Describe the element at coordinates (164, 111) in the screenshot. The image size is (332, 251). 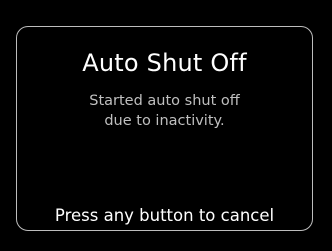
I see `dialog-message: Started auto shut off due to inactivity.` at that location.